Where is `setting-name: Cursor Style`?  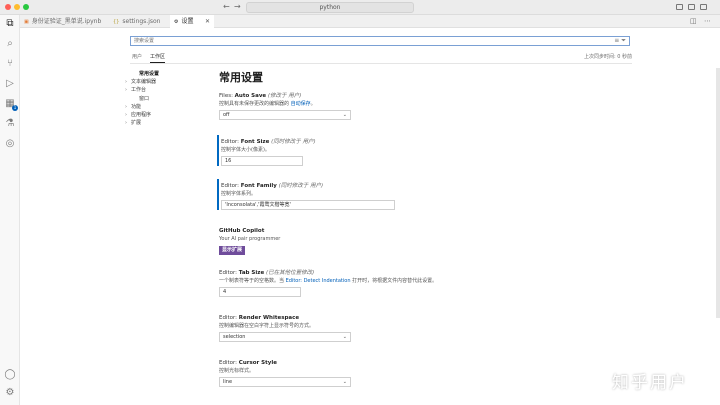
setting-name: Cursor Style is located at coordinates (257, 363).